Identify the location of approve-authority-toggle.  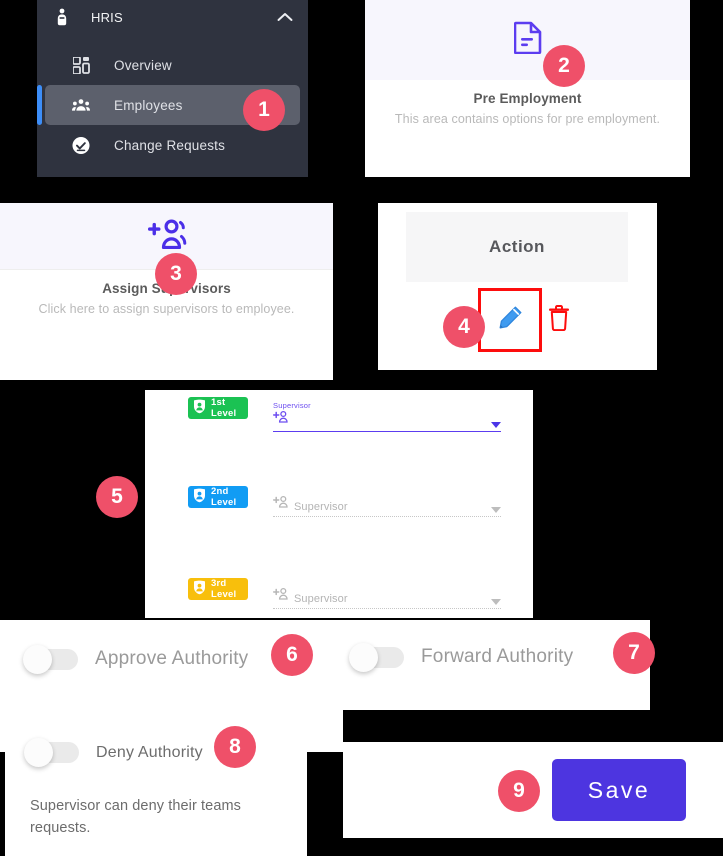
(50, 659).